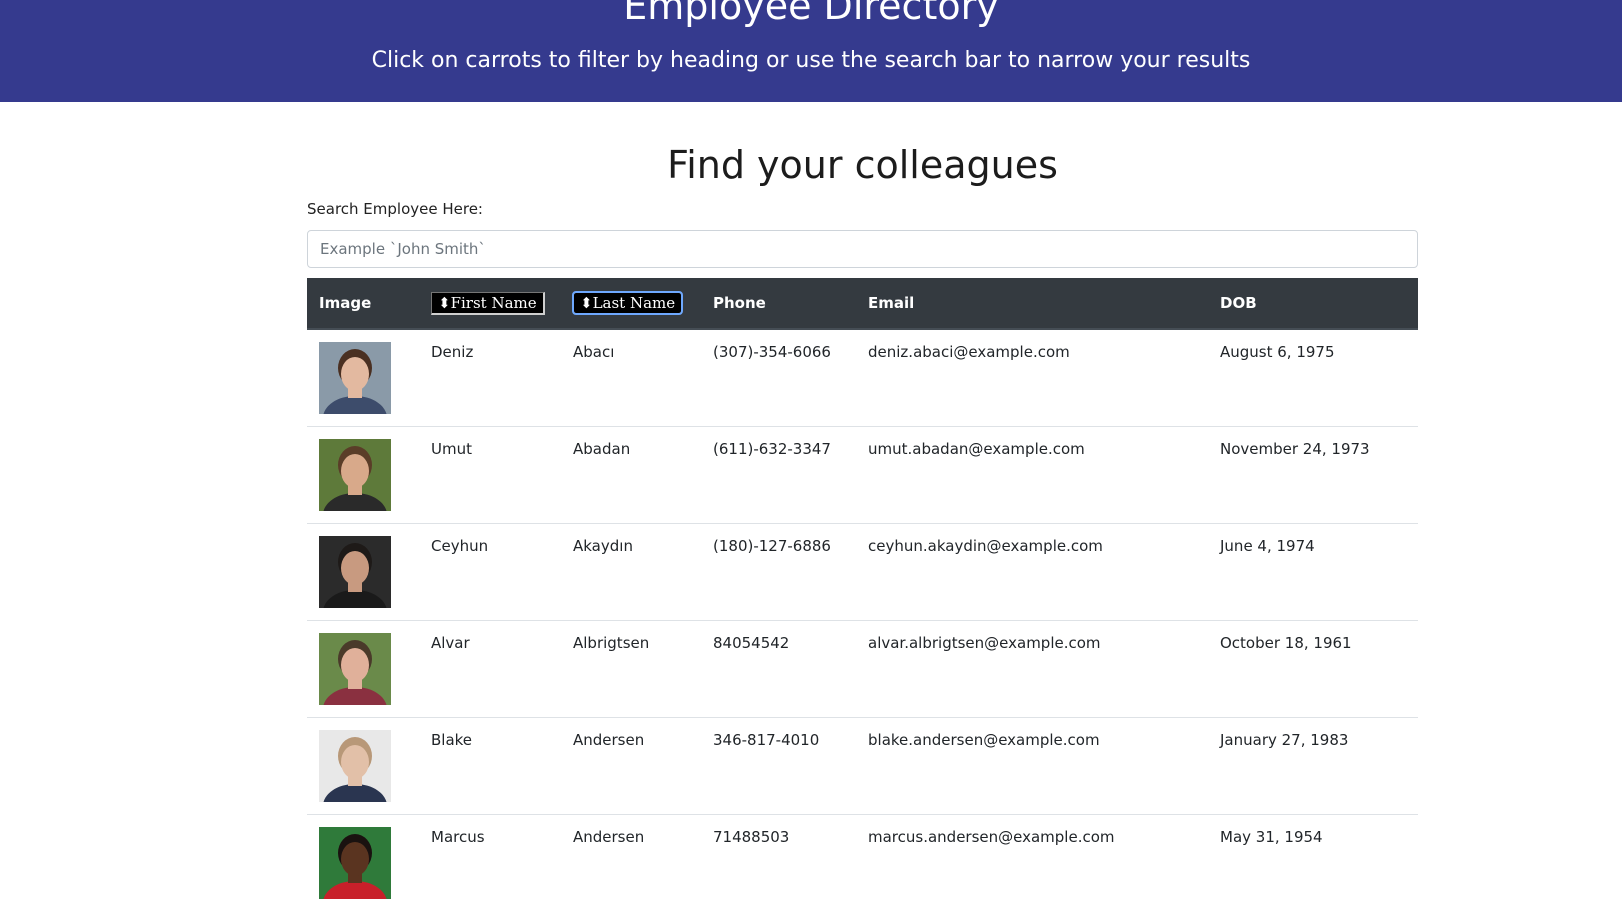 The height and width of the screenshot is (912, 1622). Describe the element at coordinates (603, 546) in the screenshot. I see `cell-last-name: Akaydın` at that location.